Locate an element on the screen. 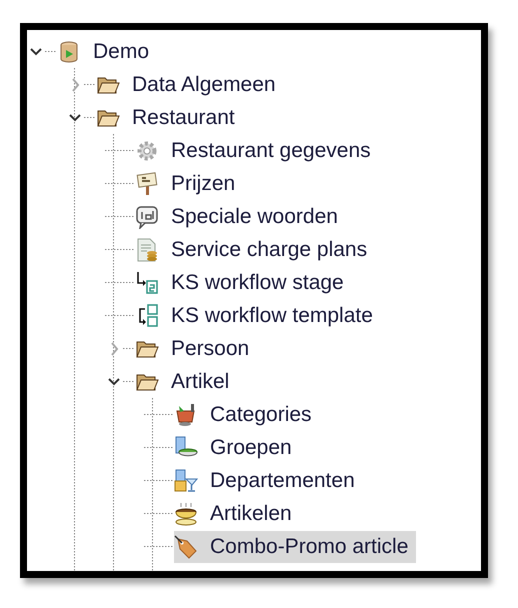 This screenshot has height=608, width=518. glass-icon is located at coordinates (186, 480).